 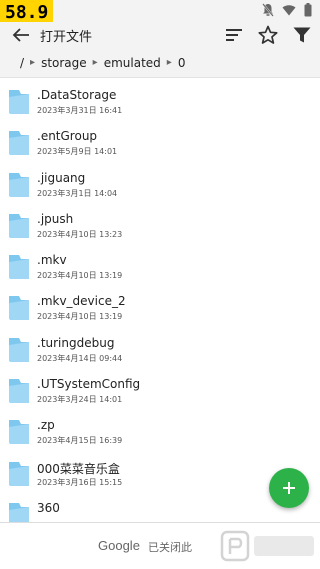 I want to click on file-date: 2023年3月31日 16:41, so click(x=80, y=110).